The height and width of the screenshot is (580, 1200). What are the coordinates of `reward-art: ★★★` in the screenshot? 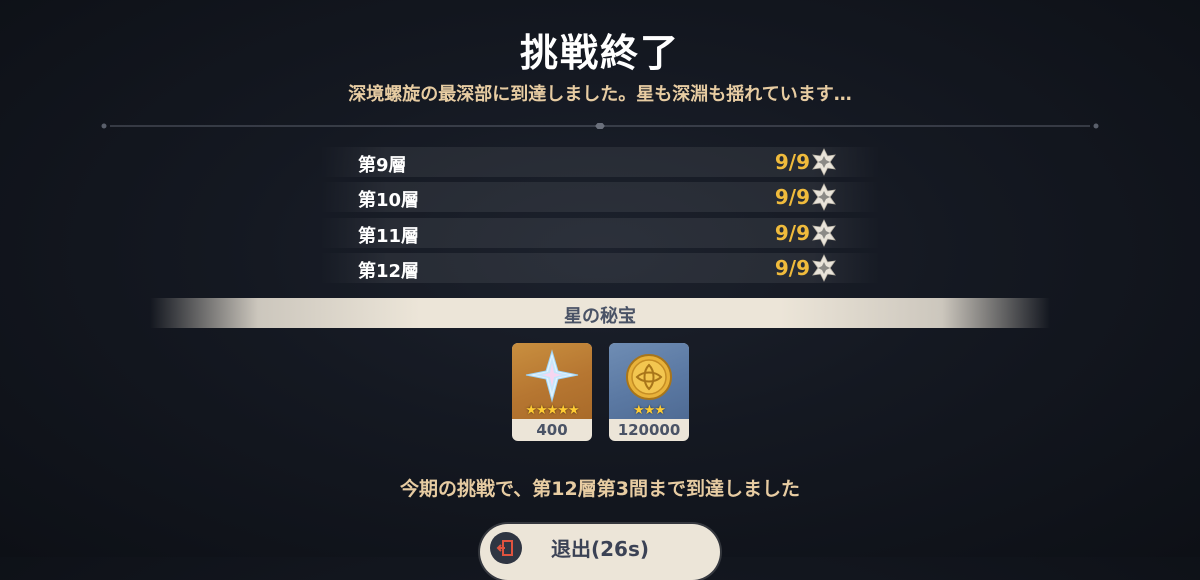 It's located at (649, 381).